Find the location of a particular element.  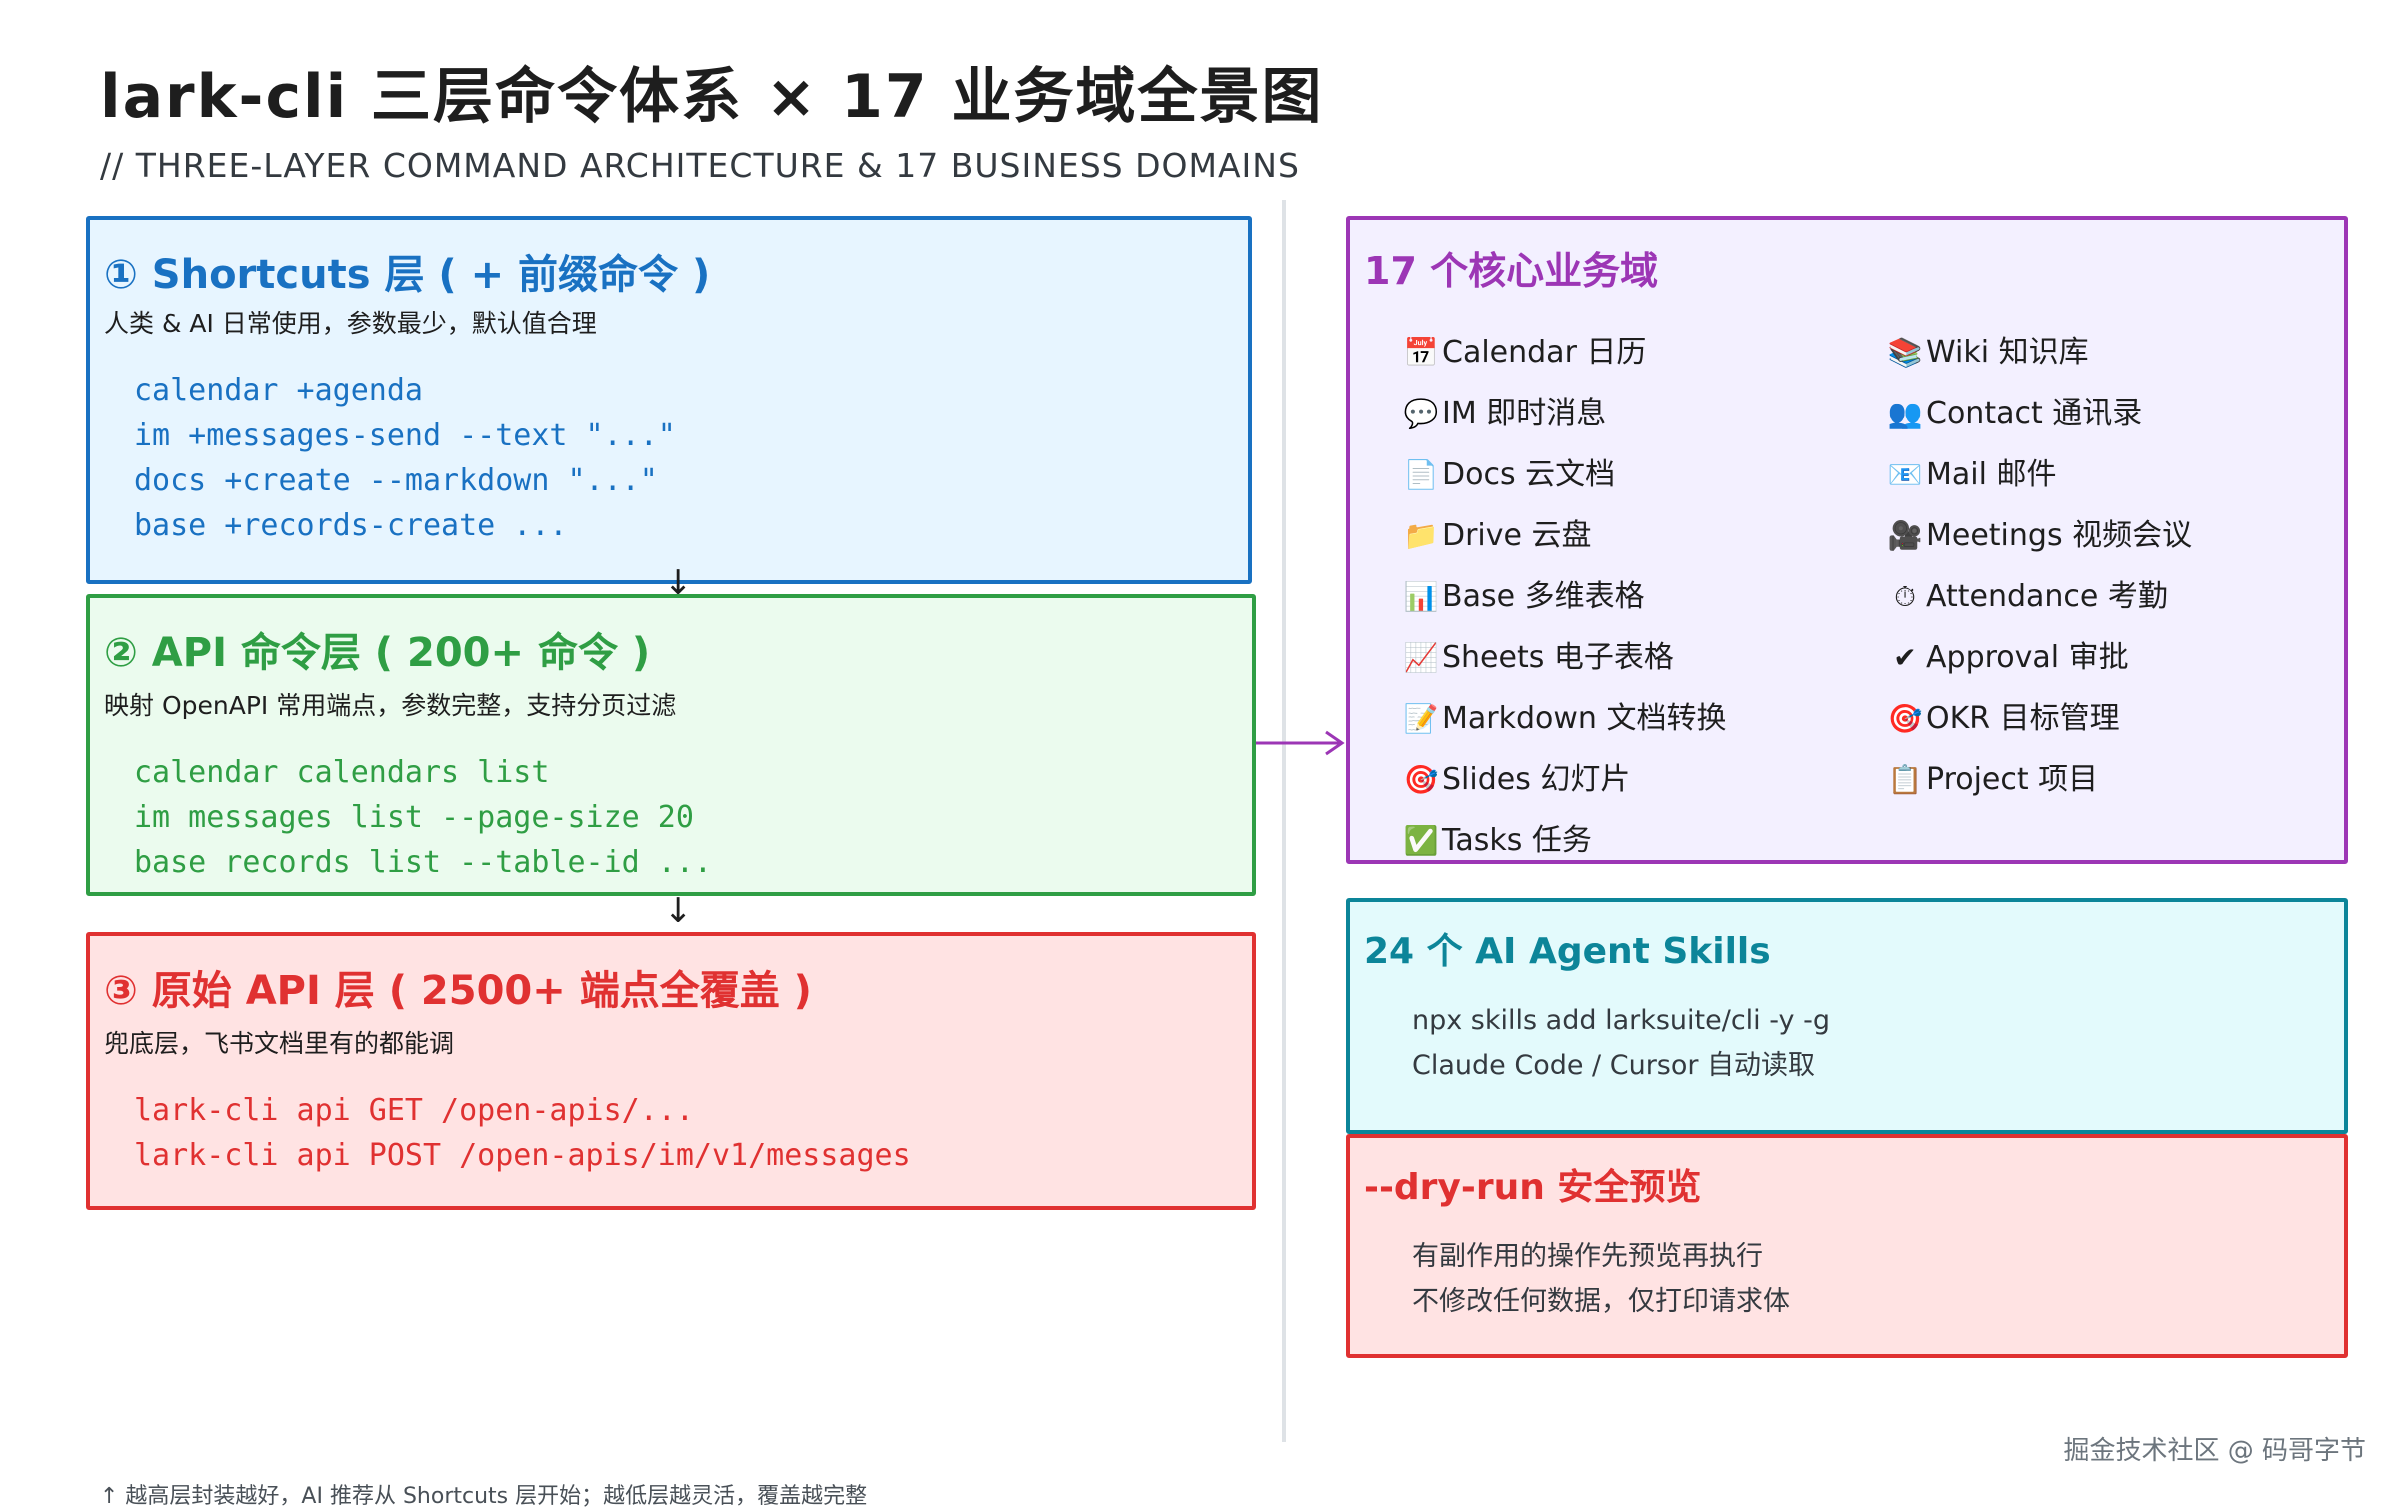

domain-item: ✔ Approval 审批 is located at coordinates (2039, 657).